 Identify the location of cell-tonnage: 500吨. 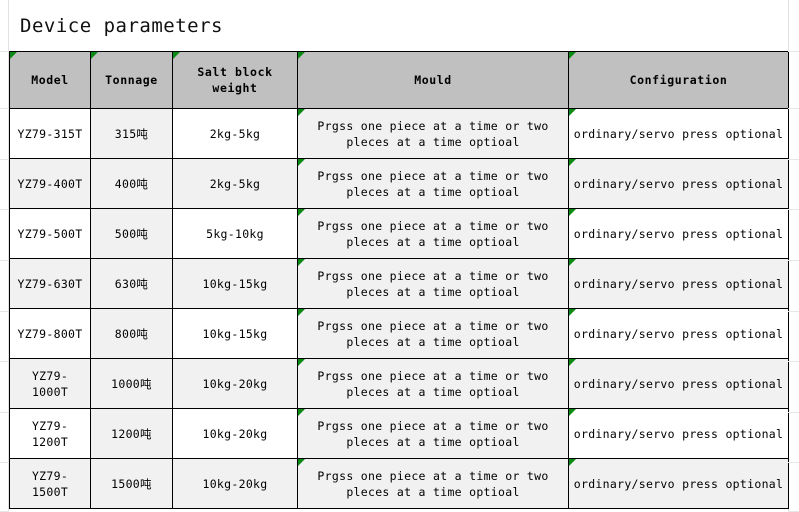
(131, 233).